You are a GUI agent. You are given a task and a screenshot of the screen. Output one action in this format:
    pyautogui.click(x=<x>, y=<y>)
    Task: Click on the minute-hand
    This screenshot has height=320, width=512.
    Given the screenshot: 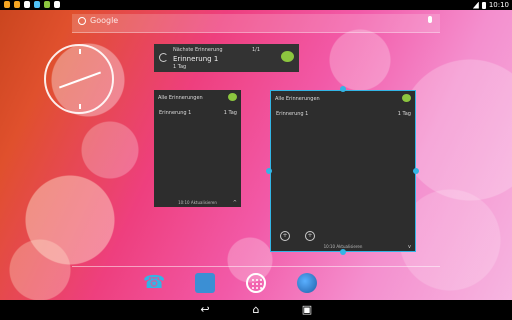 What is the action you would take?
    pyautogui.click(x=69, y=84)
    